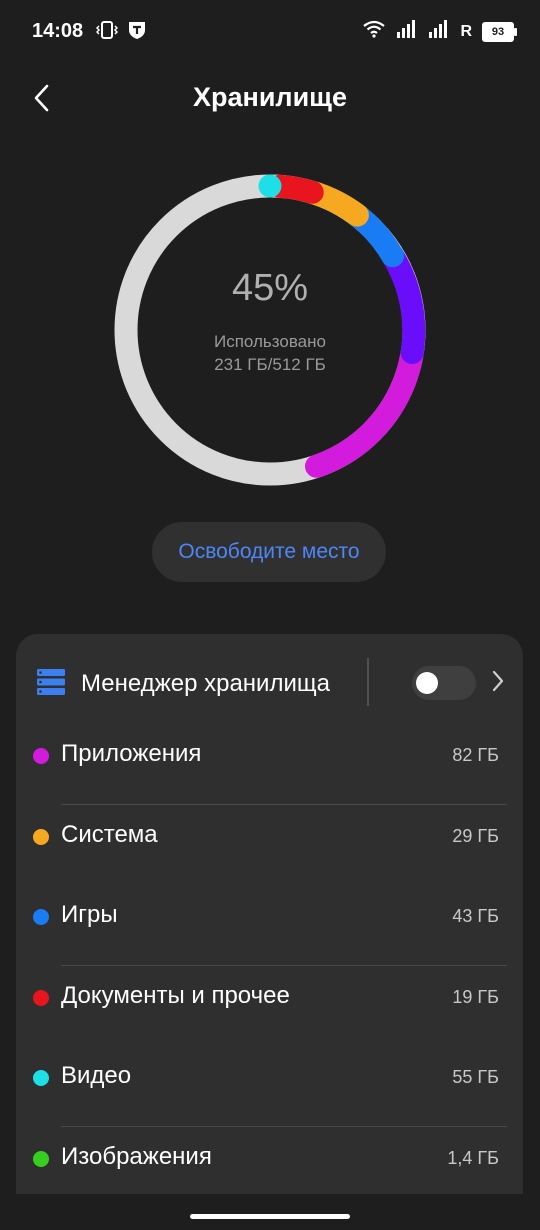 This screenshot has width=540, height=1230. What do you see at coordinates (137, 32) in the screenshot?
I see `shield-notification-icon` at bounding box center [137, 32].